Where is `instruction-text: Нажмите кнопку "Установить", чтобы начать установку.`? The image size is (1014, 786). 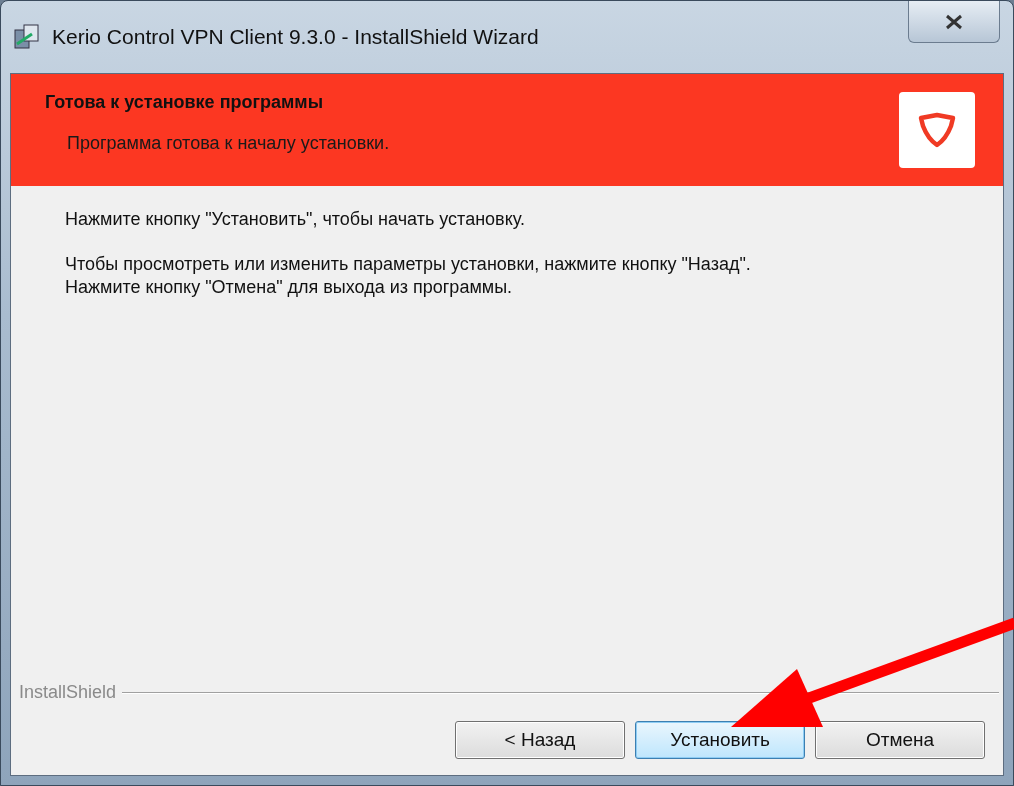
instruction-text: Нажмите кнопку "Установить", чтобы начать установку. is located at coordinates (295, 219).